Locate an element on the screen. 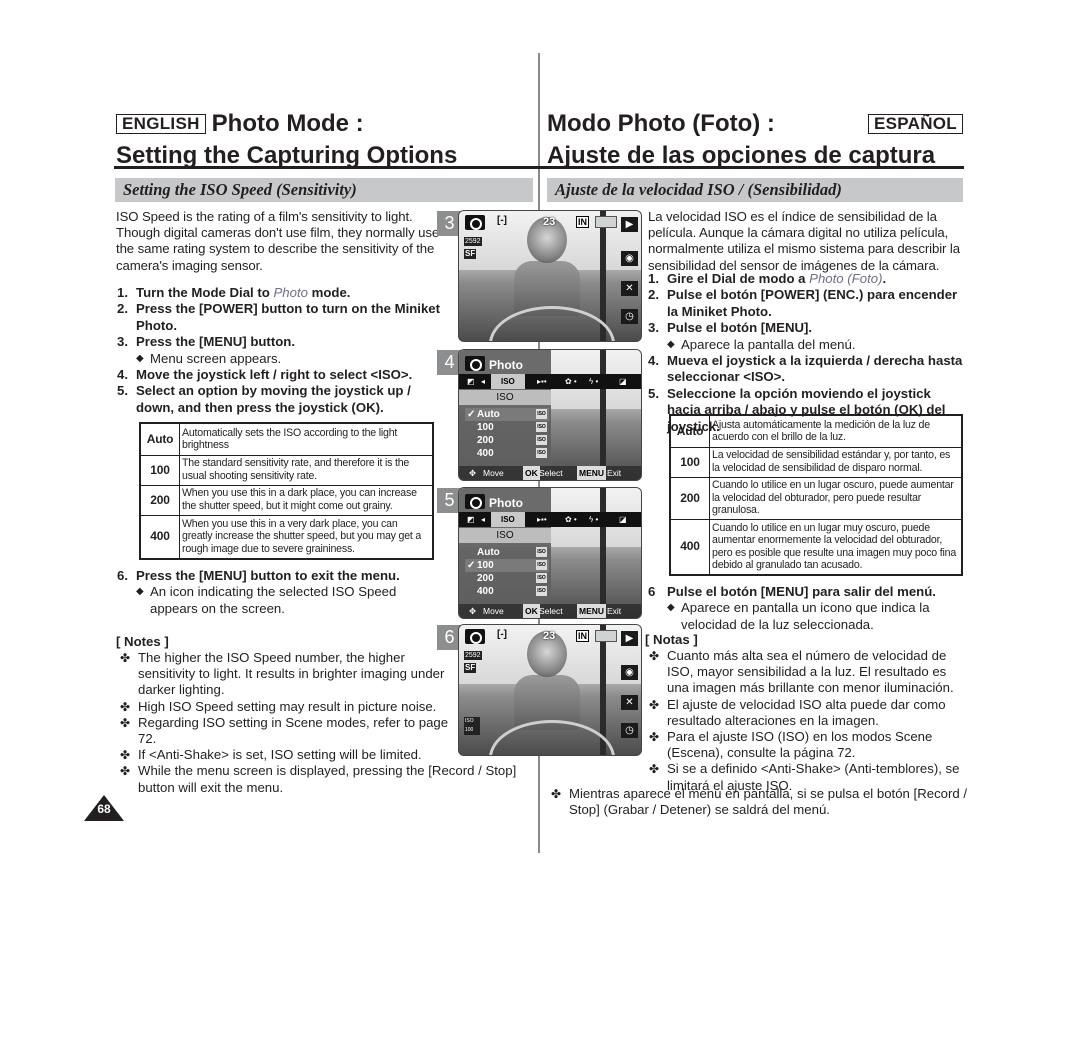 This screenshot has height=1061, width=1080. english-section-heading: Setting the ISO Speed (Sensitivity) is located at coordinates (324, 190).